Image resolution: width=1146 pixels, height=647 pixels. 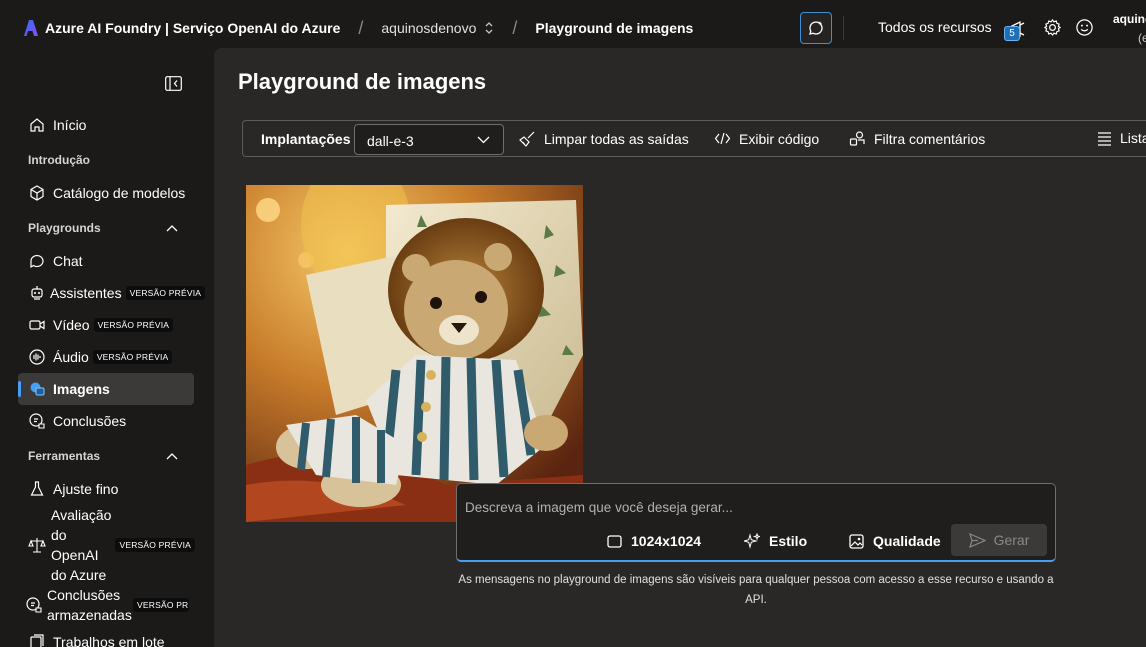 What do you see at coordinates (173, 83) in the screenshot?
I see `collapse-sidebar-icon` at bounding box center [173, 83].